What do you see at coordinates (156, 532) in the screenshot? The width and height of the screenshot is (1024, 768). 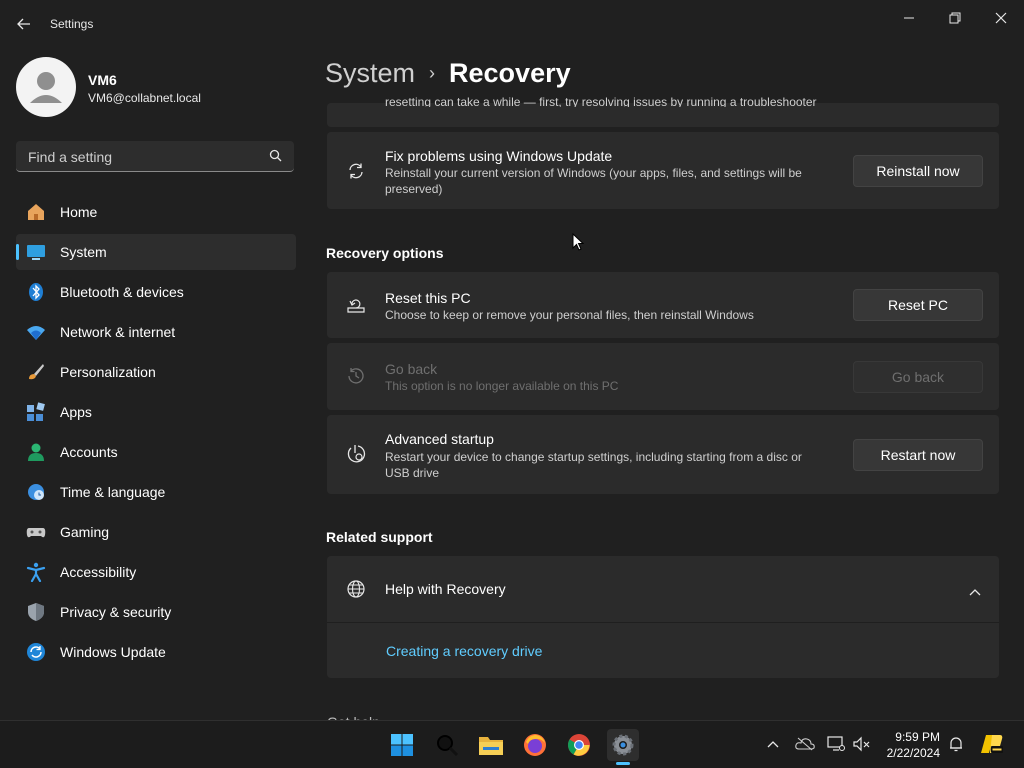 I see `sidebar-item-gaming: Gaming` at bounding box center [156, 532].